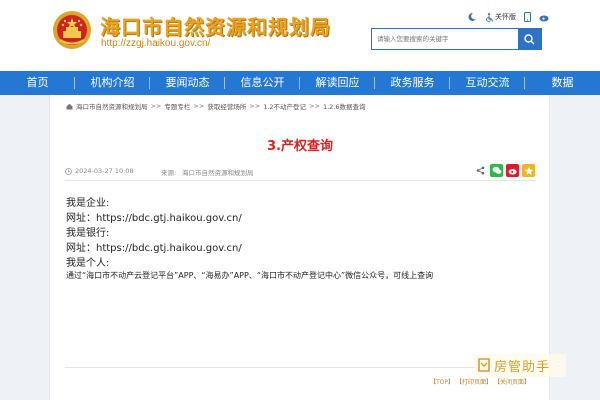 The image size is (600, 400). What do you see at coordinates (480, 170) in the screenshot?
I see `share-icon` at bounding box center [480, 170].